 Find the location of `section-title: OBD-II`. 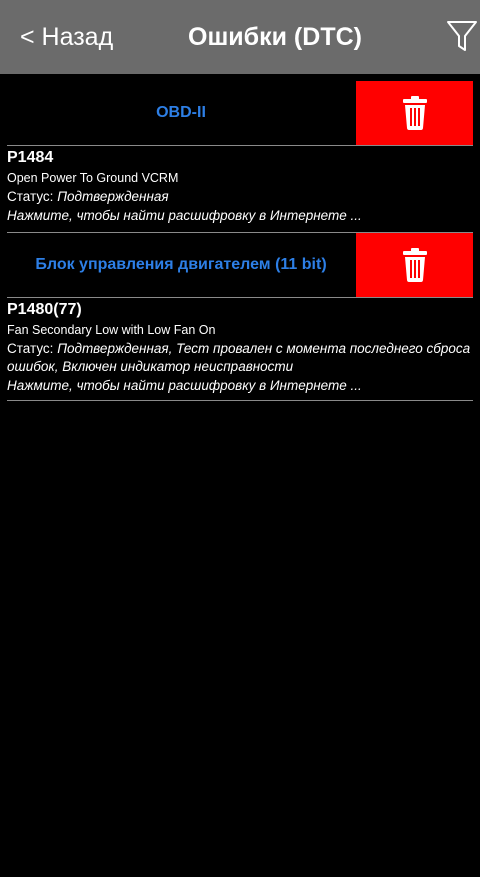

section-title: OBD-II is located at coordinates (181, 112).